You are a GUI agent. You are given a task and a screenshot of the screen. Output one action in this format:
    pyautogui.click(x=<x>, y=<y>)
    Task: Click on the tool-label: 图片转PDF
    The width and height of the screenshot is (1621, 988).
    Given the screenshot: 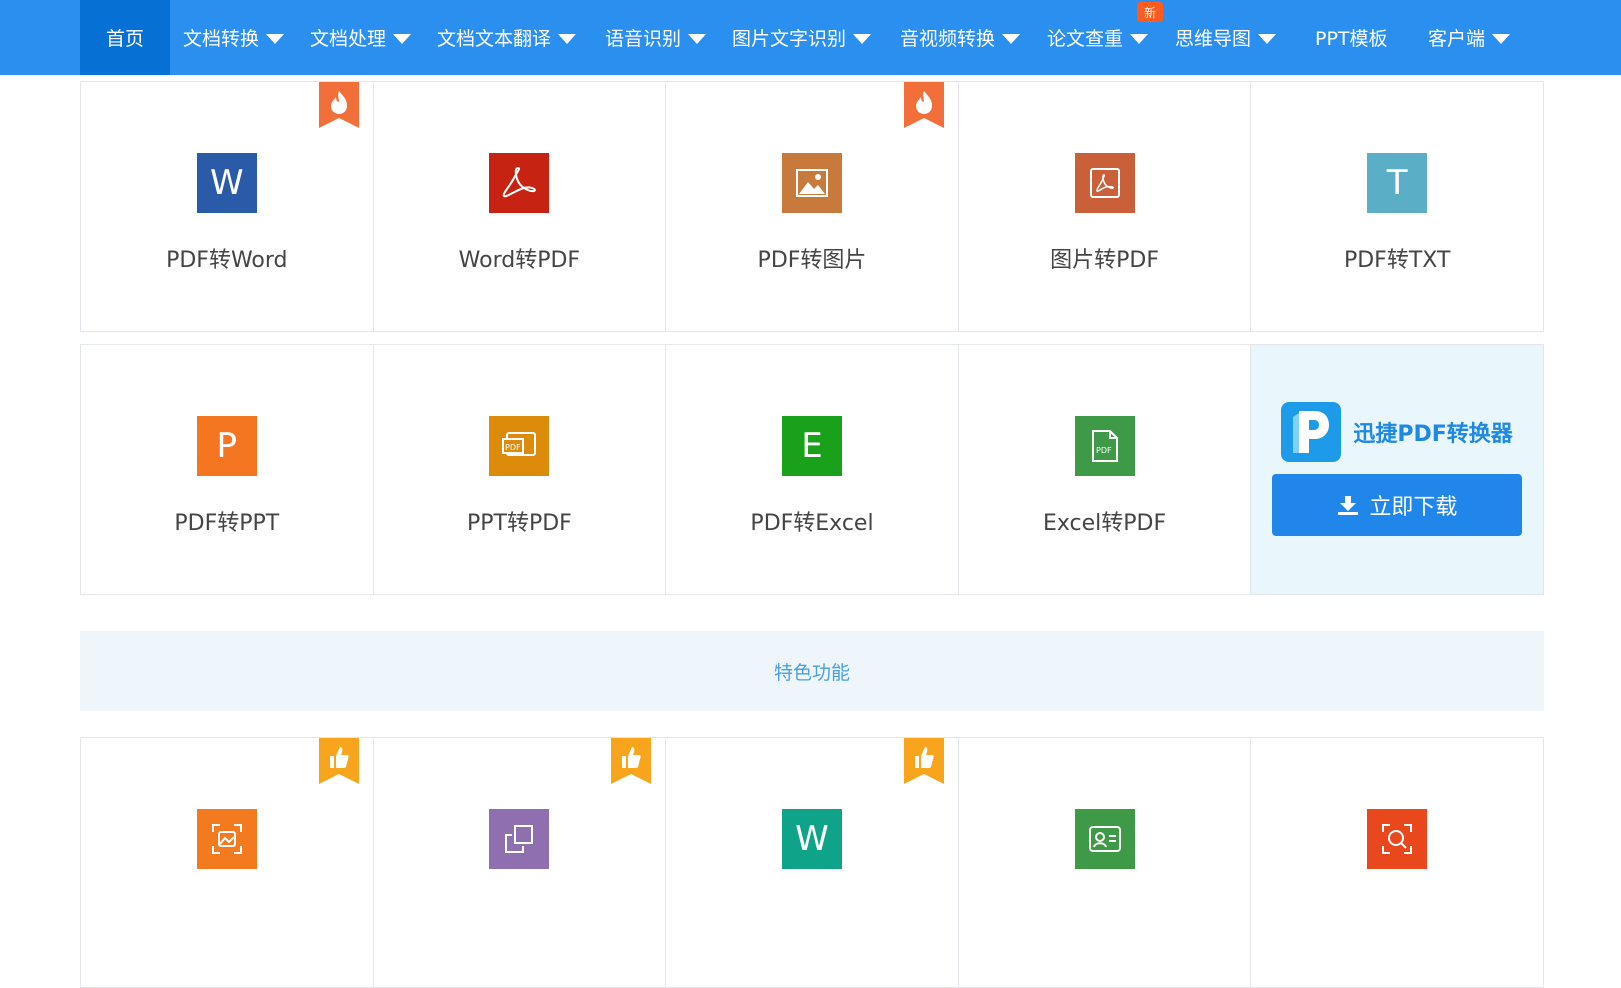 What is the action you would take?
    pyautogui.click(x=1105, y=260)
    